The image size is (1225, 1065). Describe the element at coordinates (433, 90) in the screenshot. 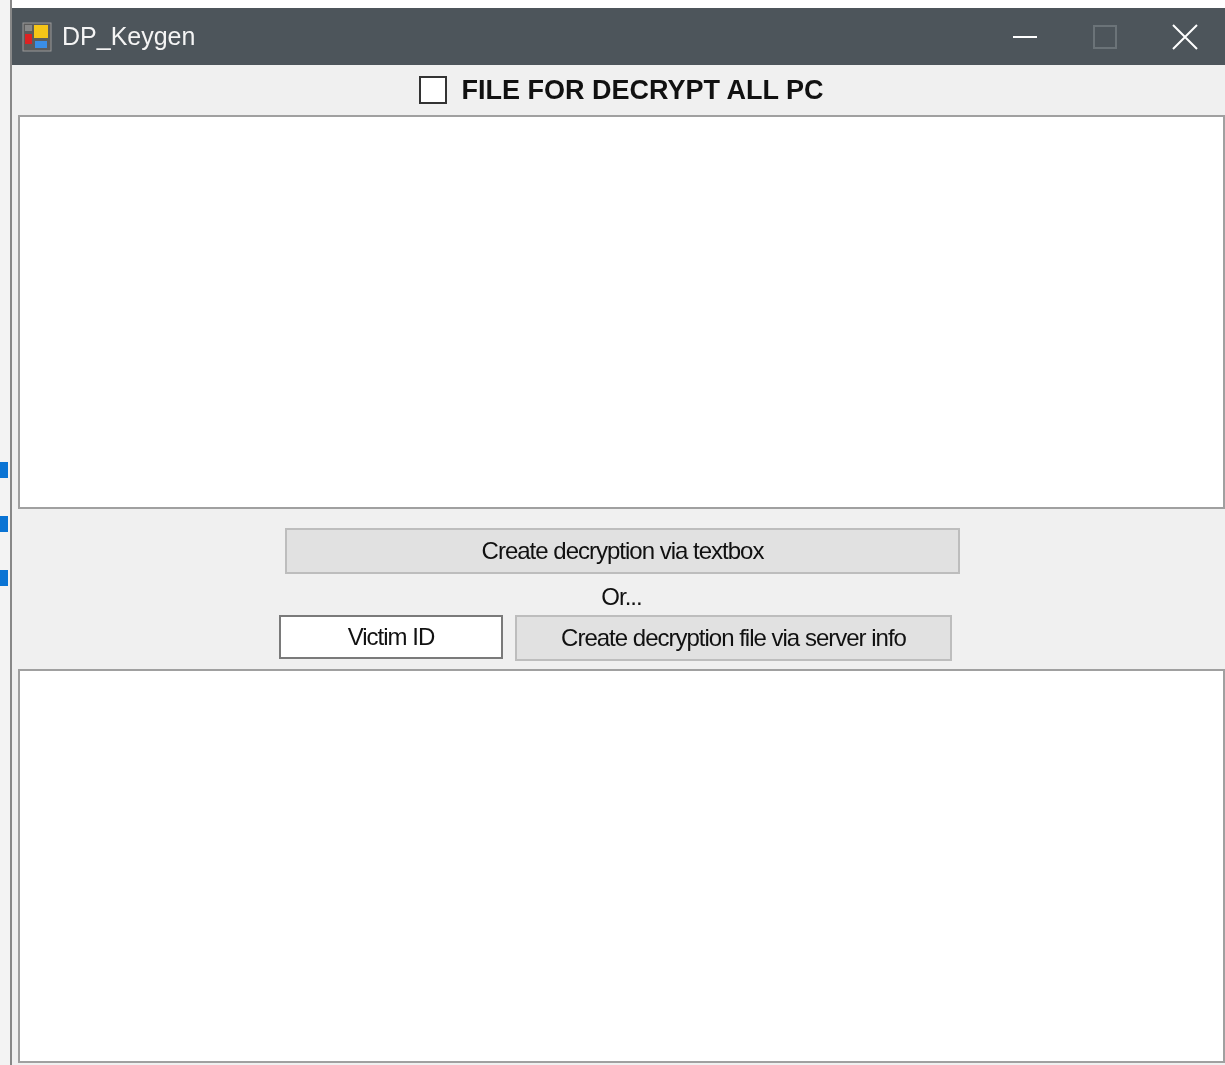

I see `checkbox` at that location.